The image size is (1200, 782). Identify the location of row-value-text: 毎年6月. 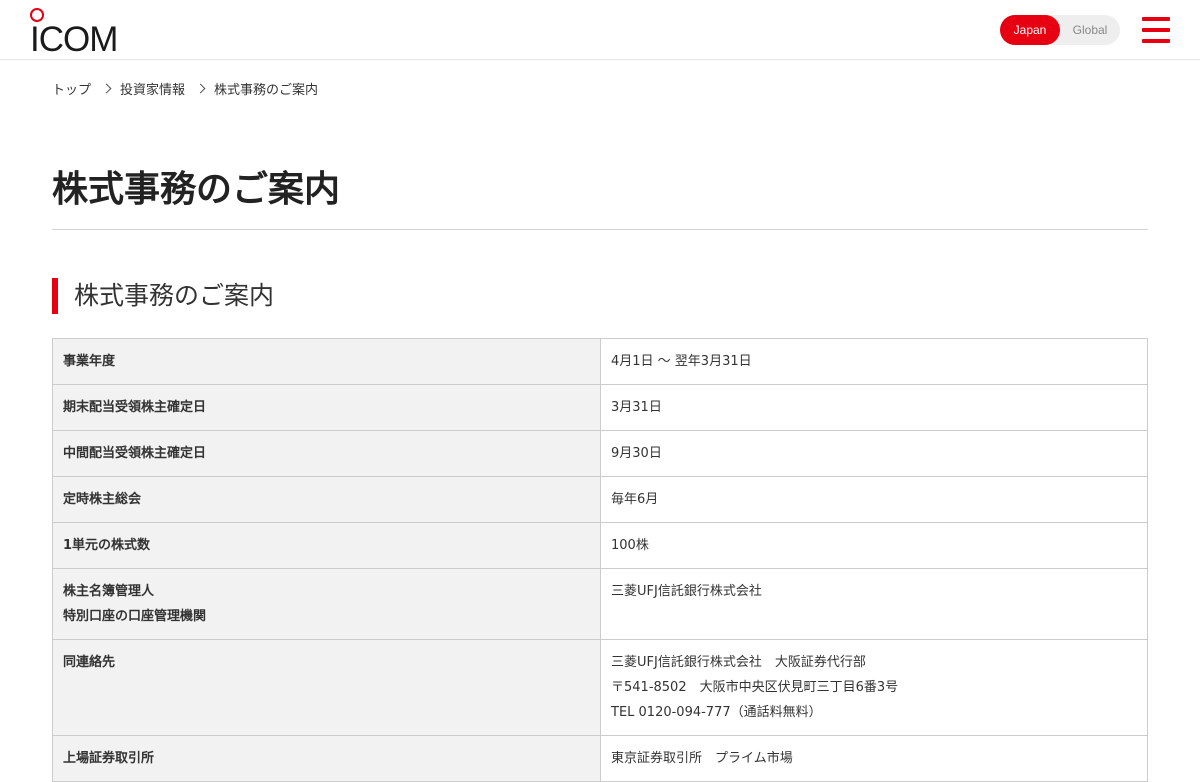
(635, 499).